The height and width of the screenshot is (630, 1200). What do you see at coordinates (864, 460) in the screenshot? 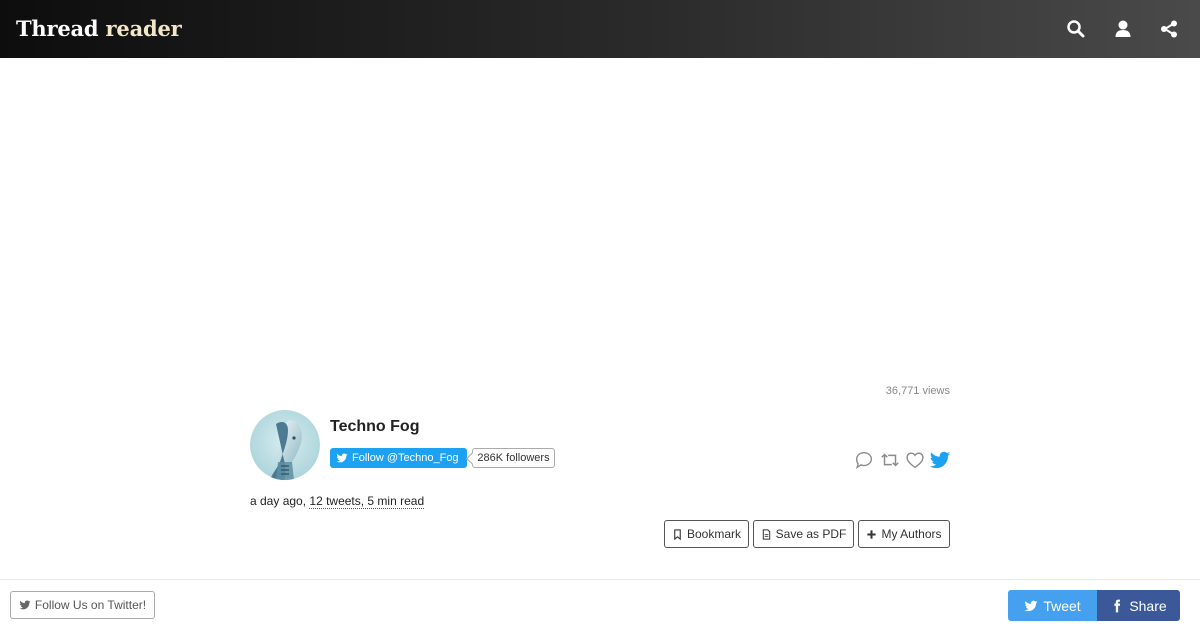
I see `reply-icon` at bounding box center [864, 460].